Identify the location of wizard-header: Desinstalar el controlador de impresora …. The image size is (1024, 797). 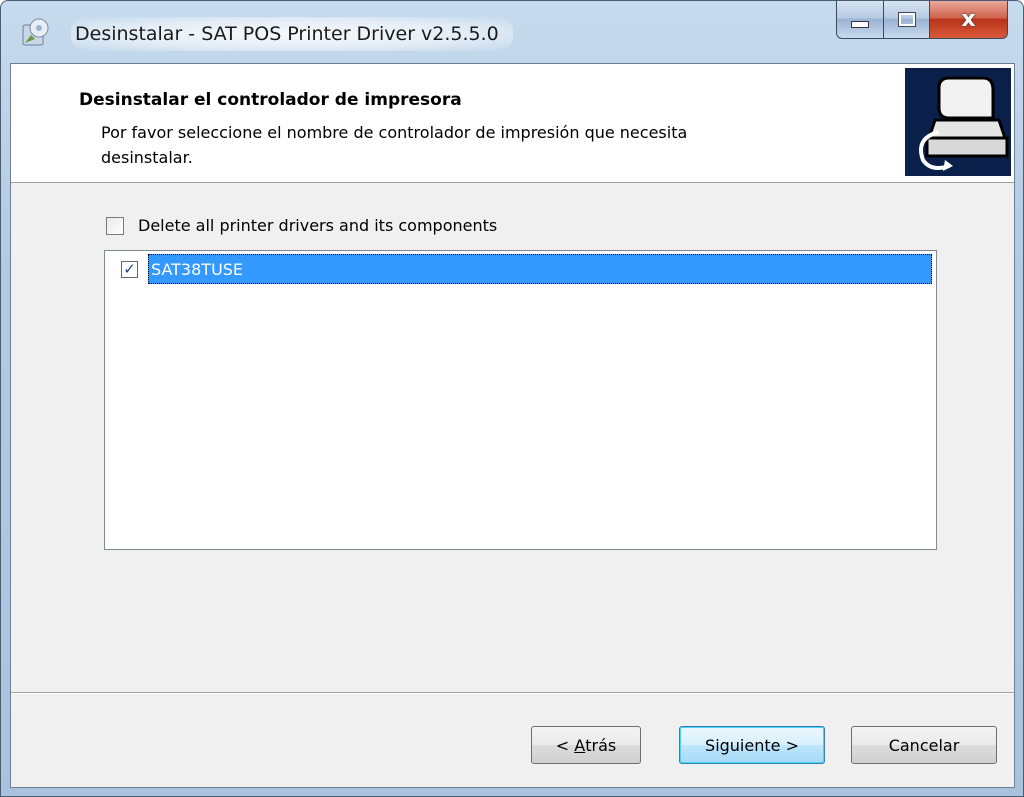
(512, 123).